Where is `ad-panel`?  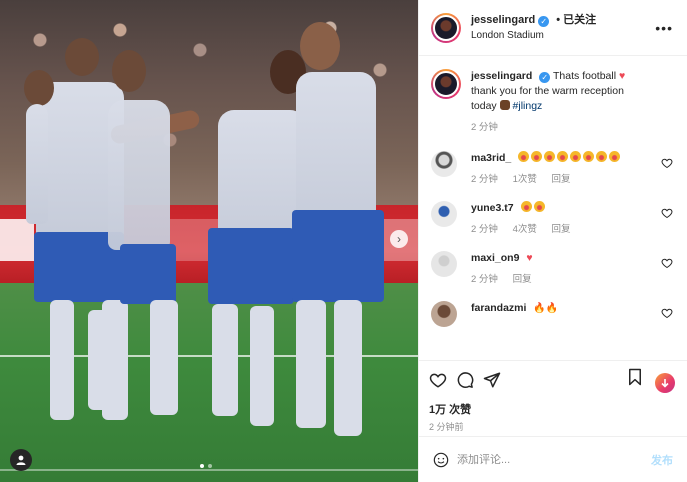
ad-panel is located at coordinates (17, 240).